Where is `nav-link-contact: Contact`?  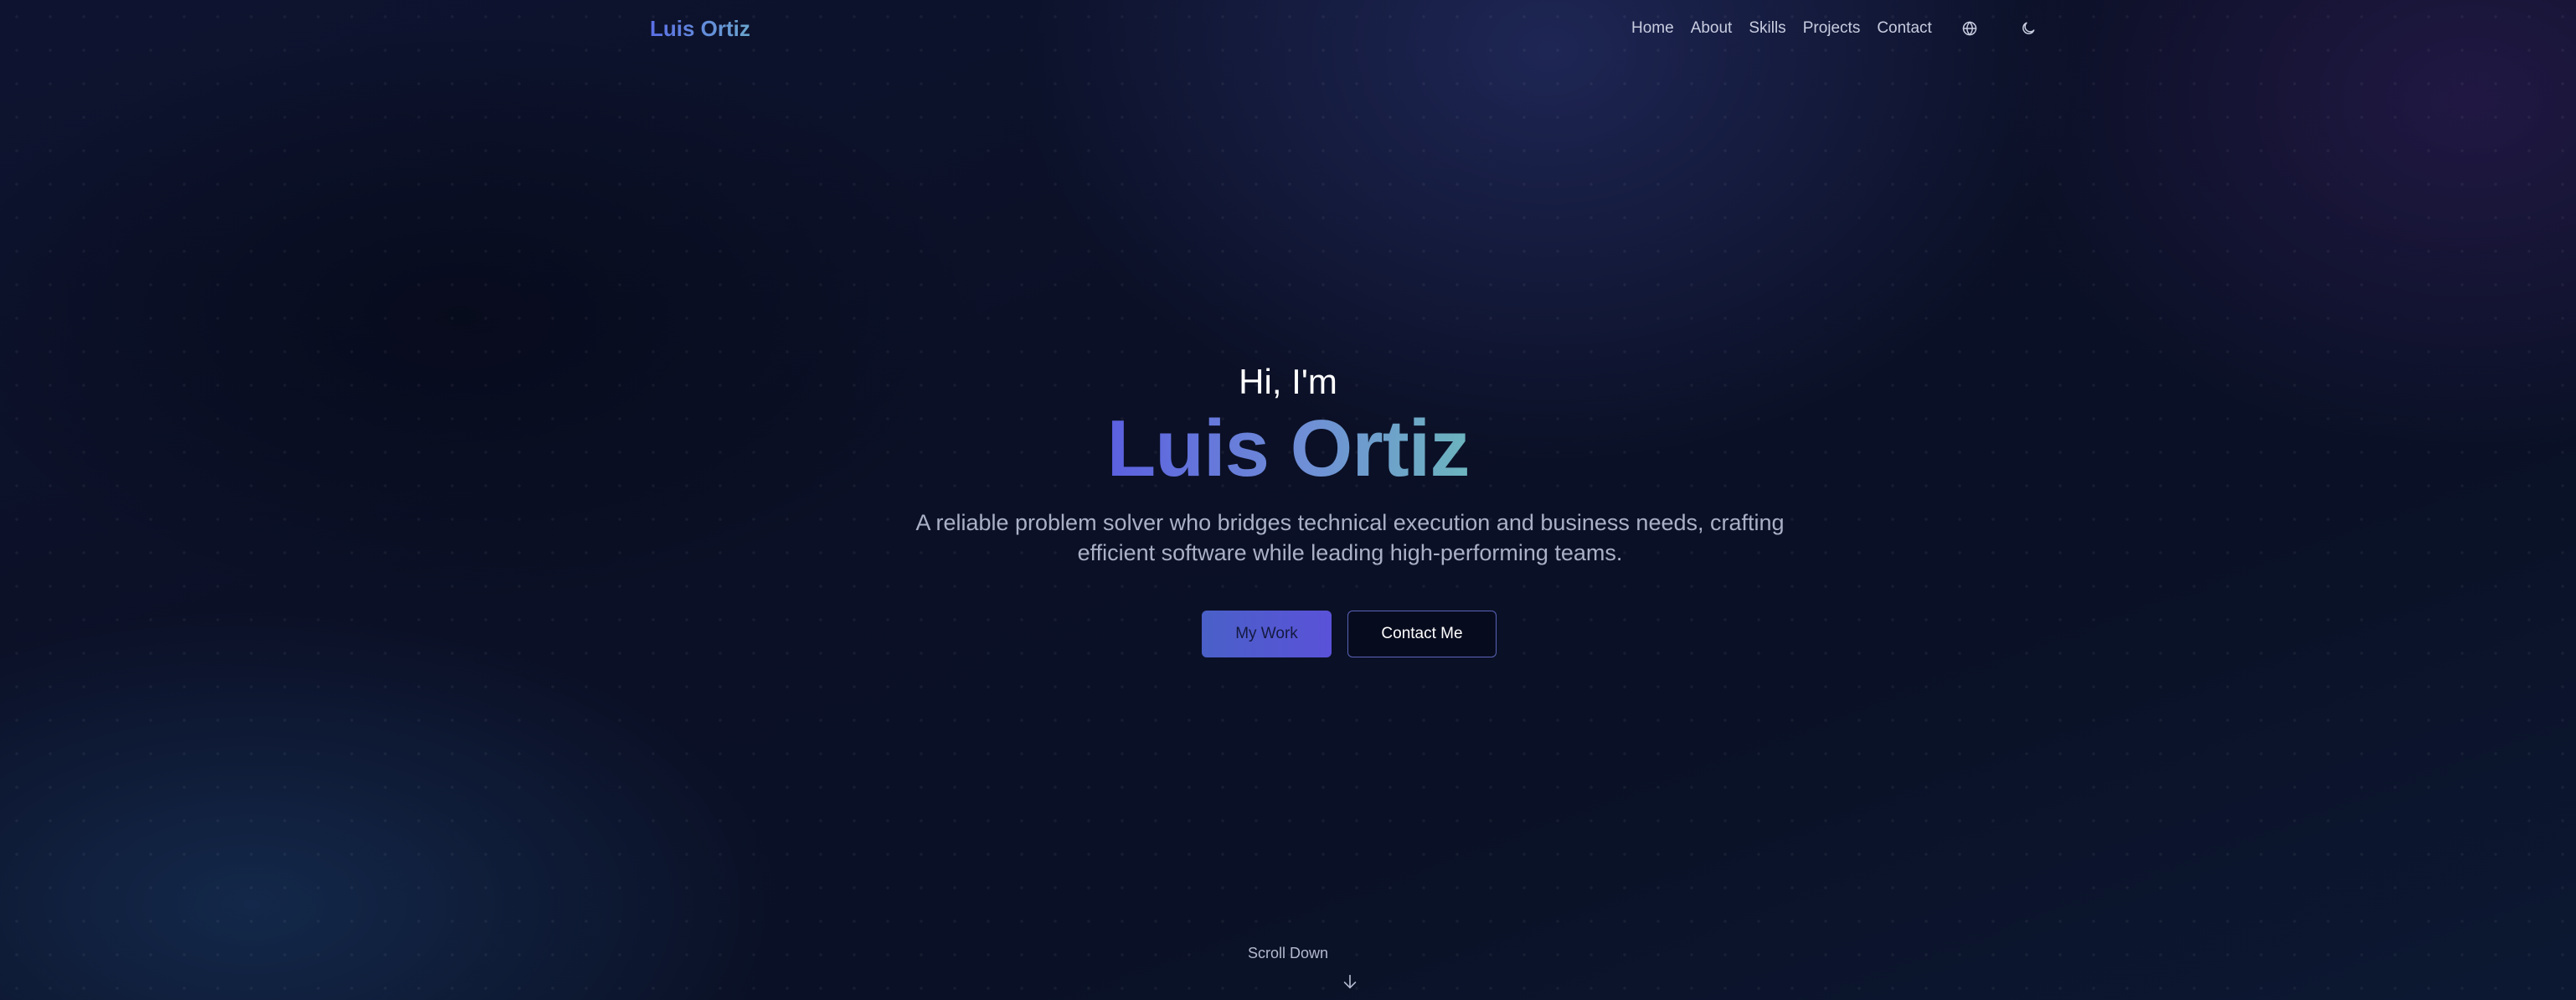
nav-link-contact: Contact is located at coordinates (1904, 28).